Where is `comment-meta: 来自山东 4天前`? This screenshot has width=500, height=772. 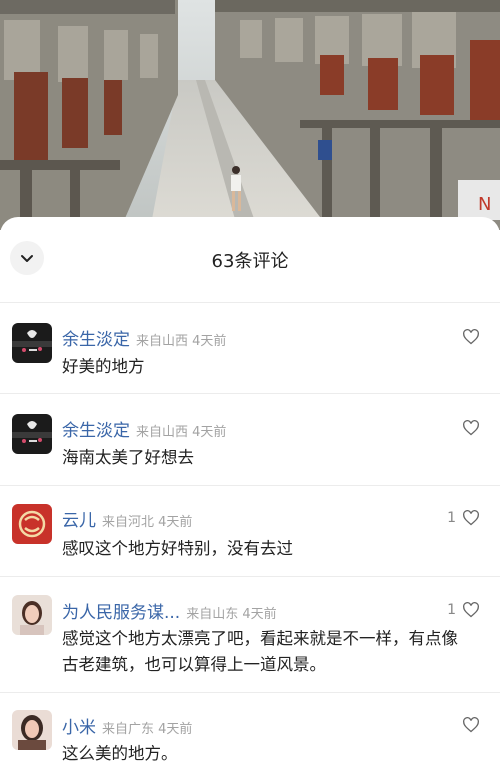
comment-meta: 来自山东 4天前 is located at coordinates (231, 614).